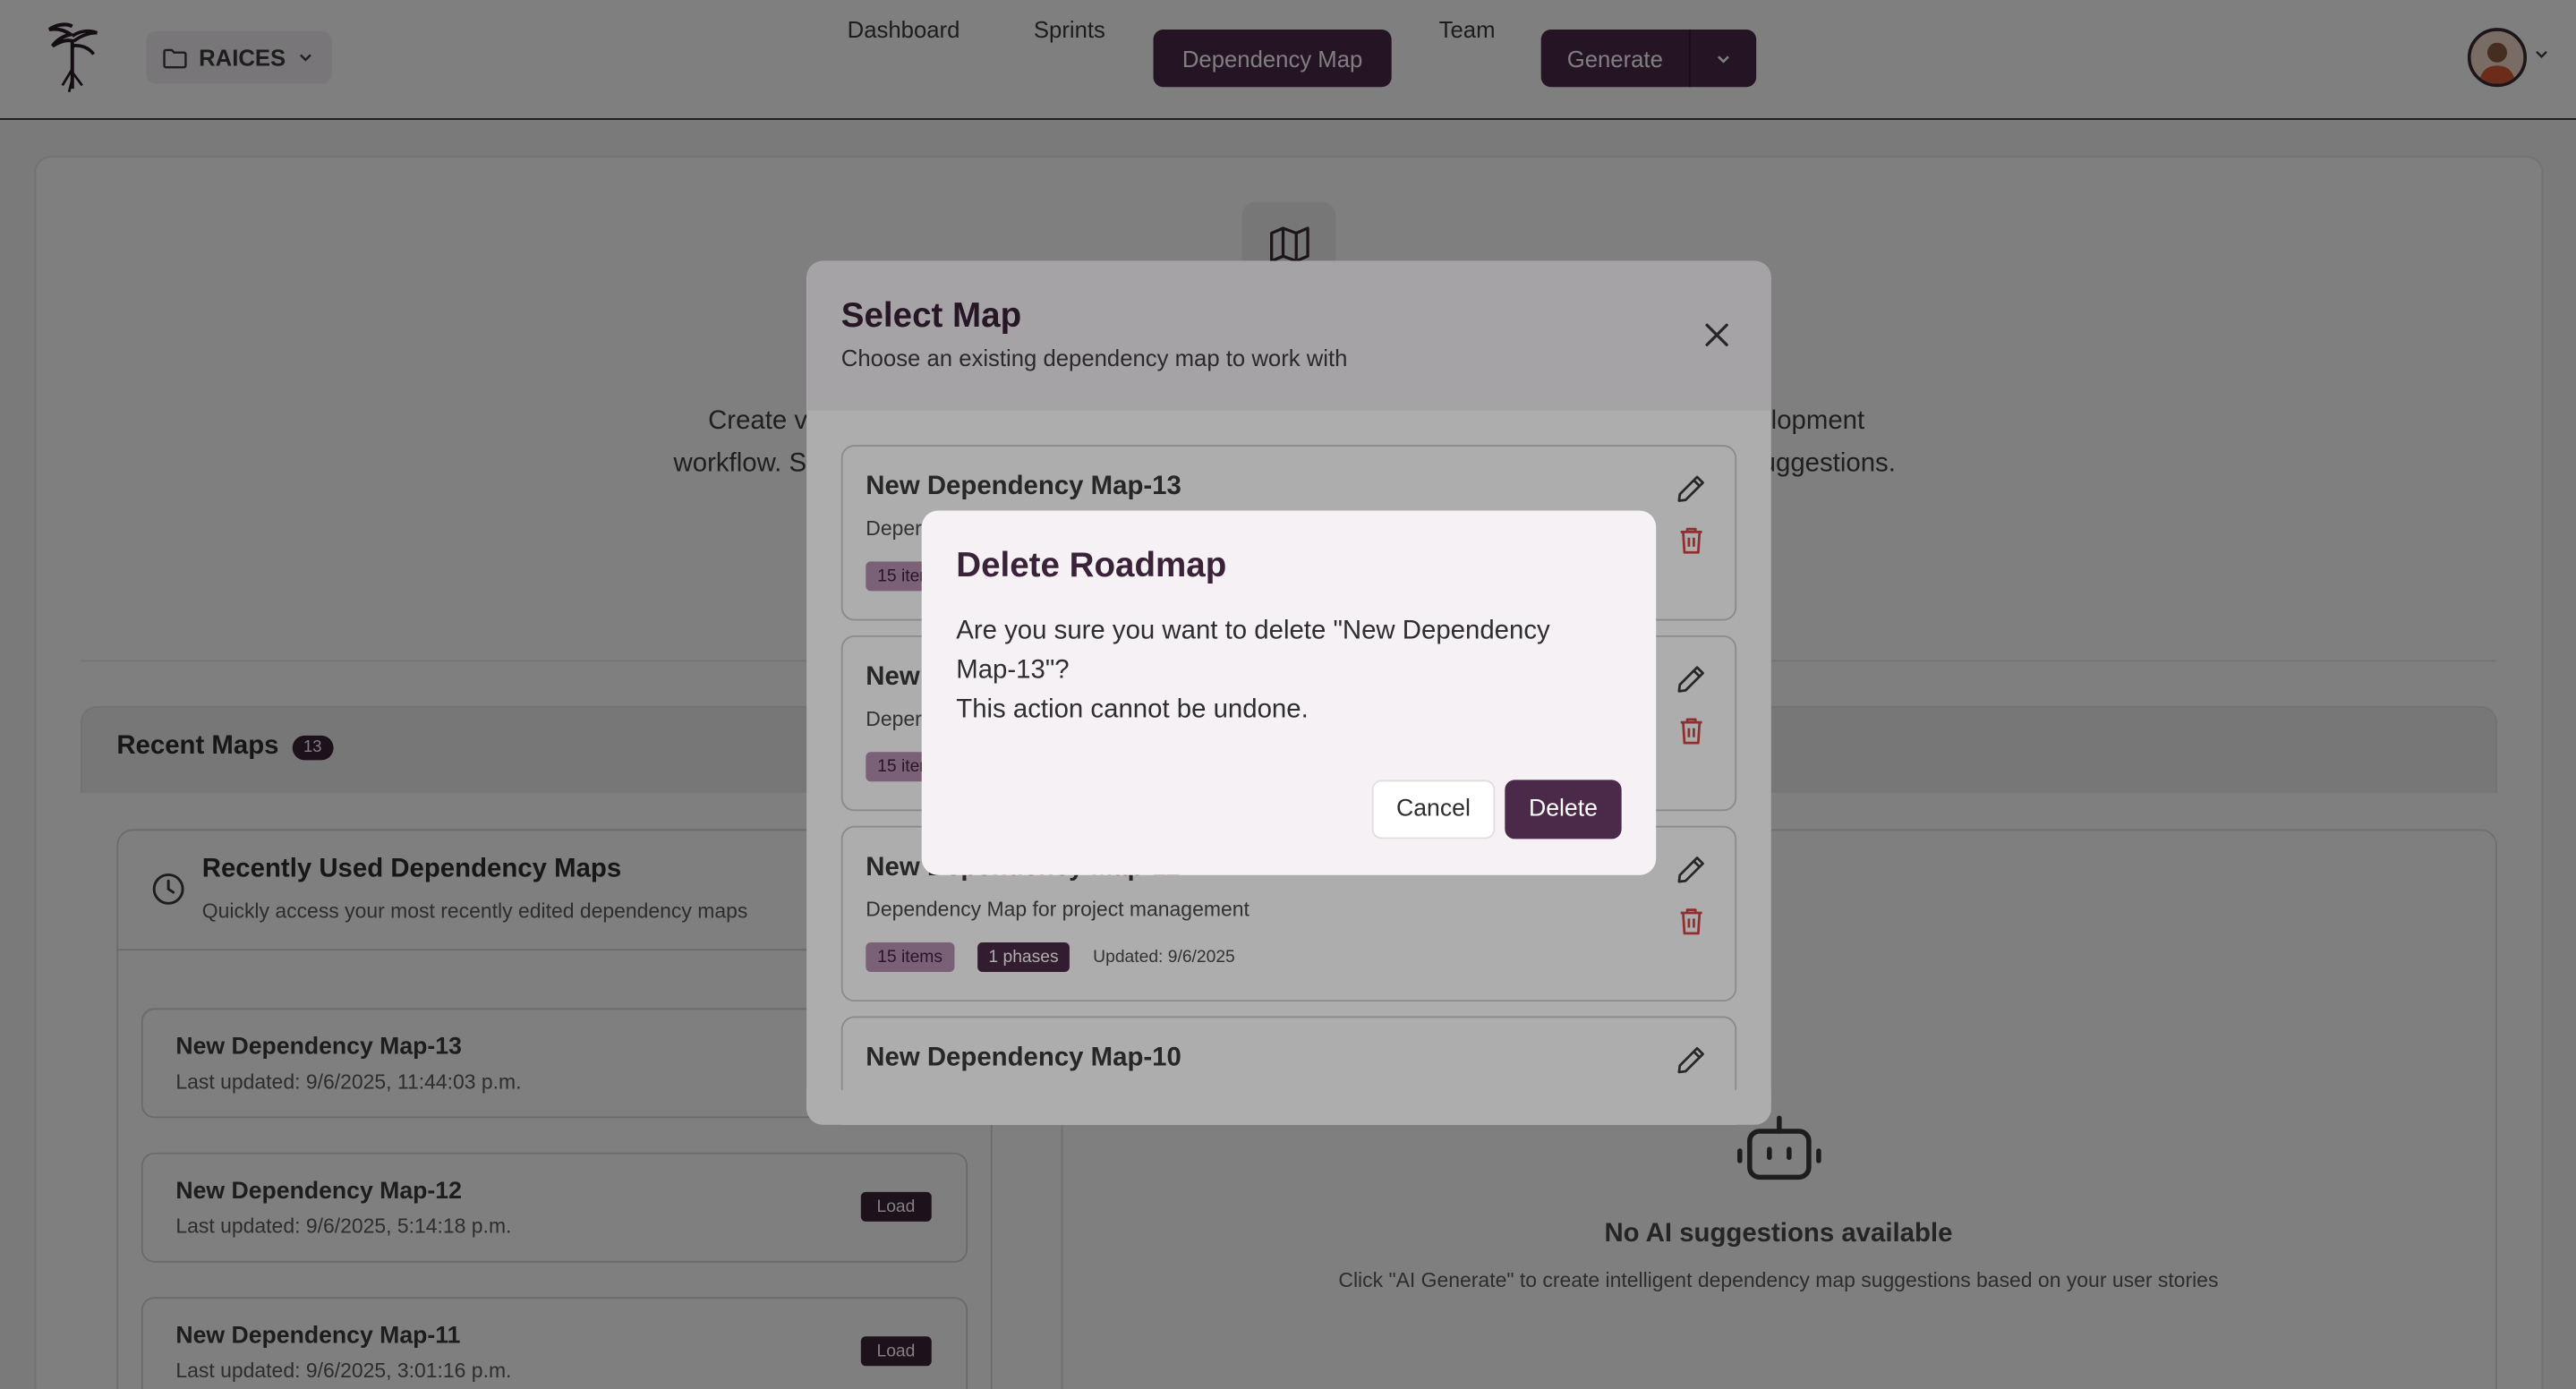  Describe the element at coordinates (1132, 710) in the screenshot. I see `delete-message-line: This action cannot be undone.` at that location.